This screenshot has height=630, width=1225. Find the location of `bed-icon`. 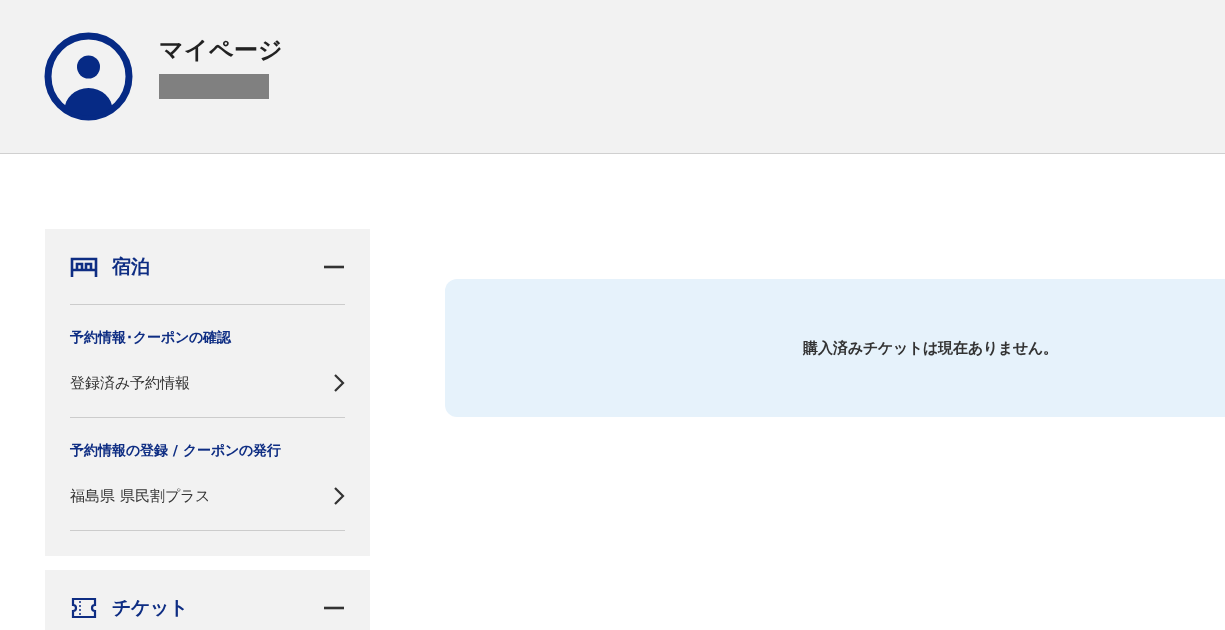

bed-icon is located at coordinates (84, 266).